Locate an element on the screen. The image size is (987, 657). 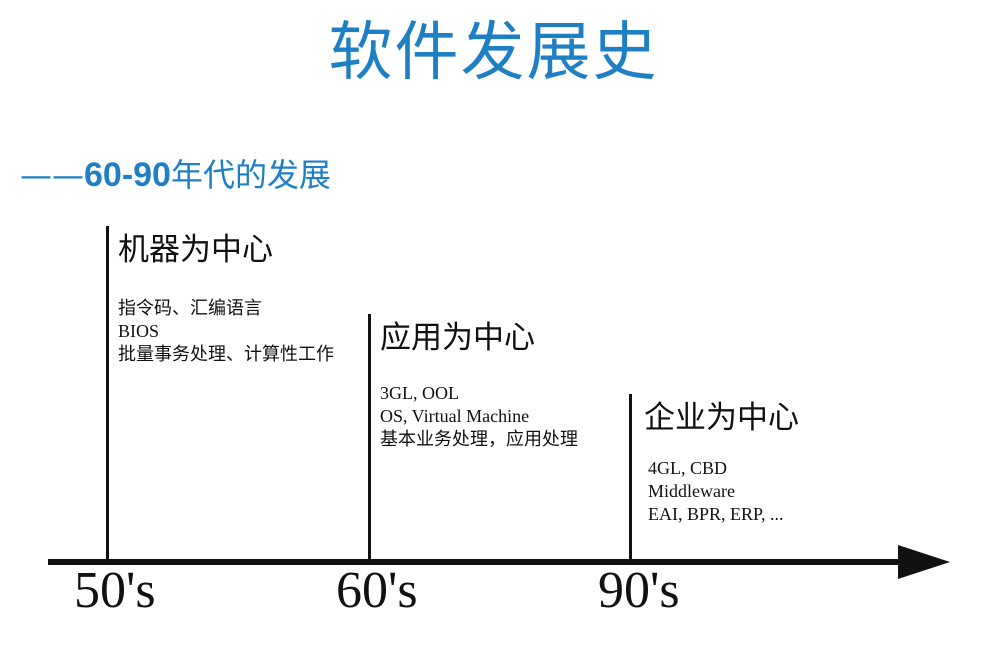
era-desc-line: 3GL, OOL is located at coordinates (419, 393).